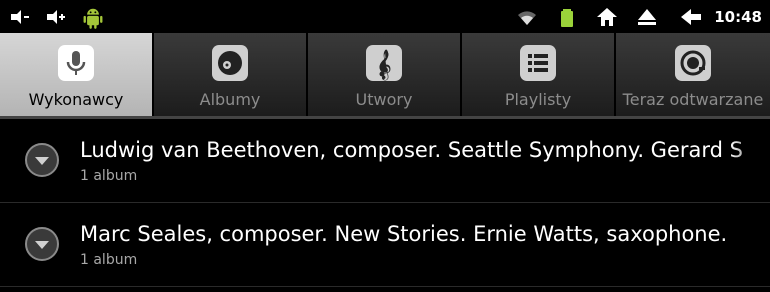 The image size is (770, 292). I want to click on wifi-icon, so click(527, 17).